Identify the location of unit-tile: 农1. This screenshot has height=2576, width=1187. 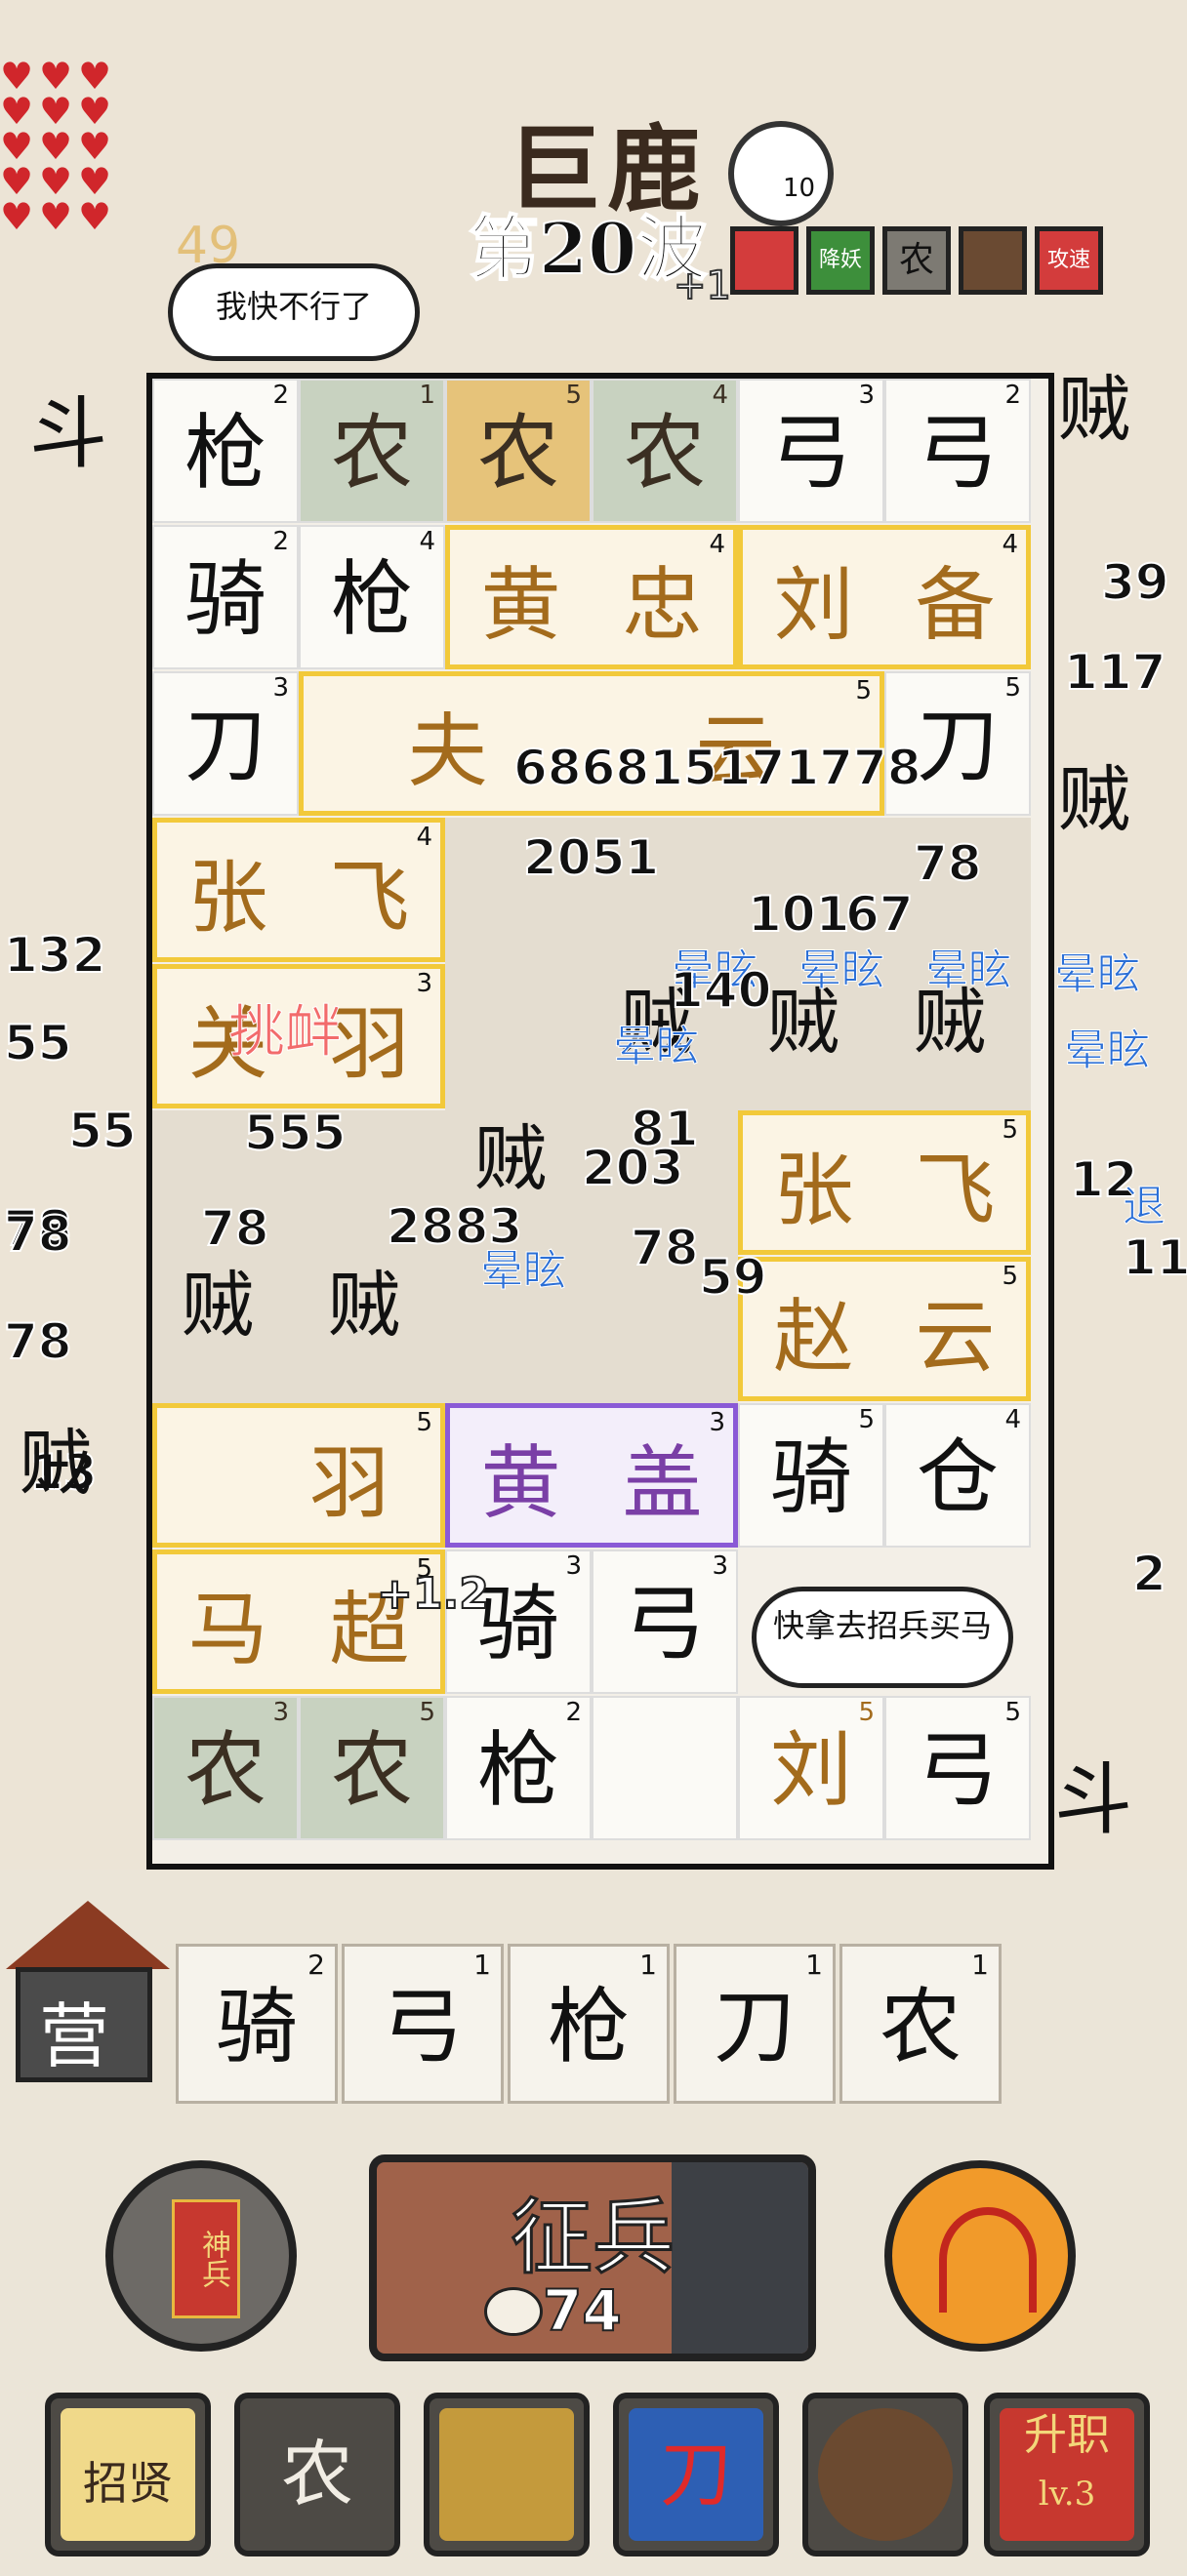
(372, 451).